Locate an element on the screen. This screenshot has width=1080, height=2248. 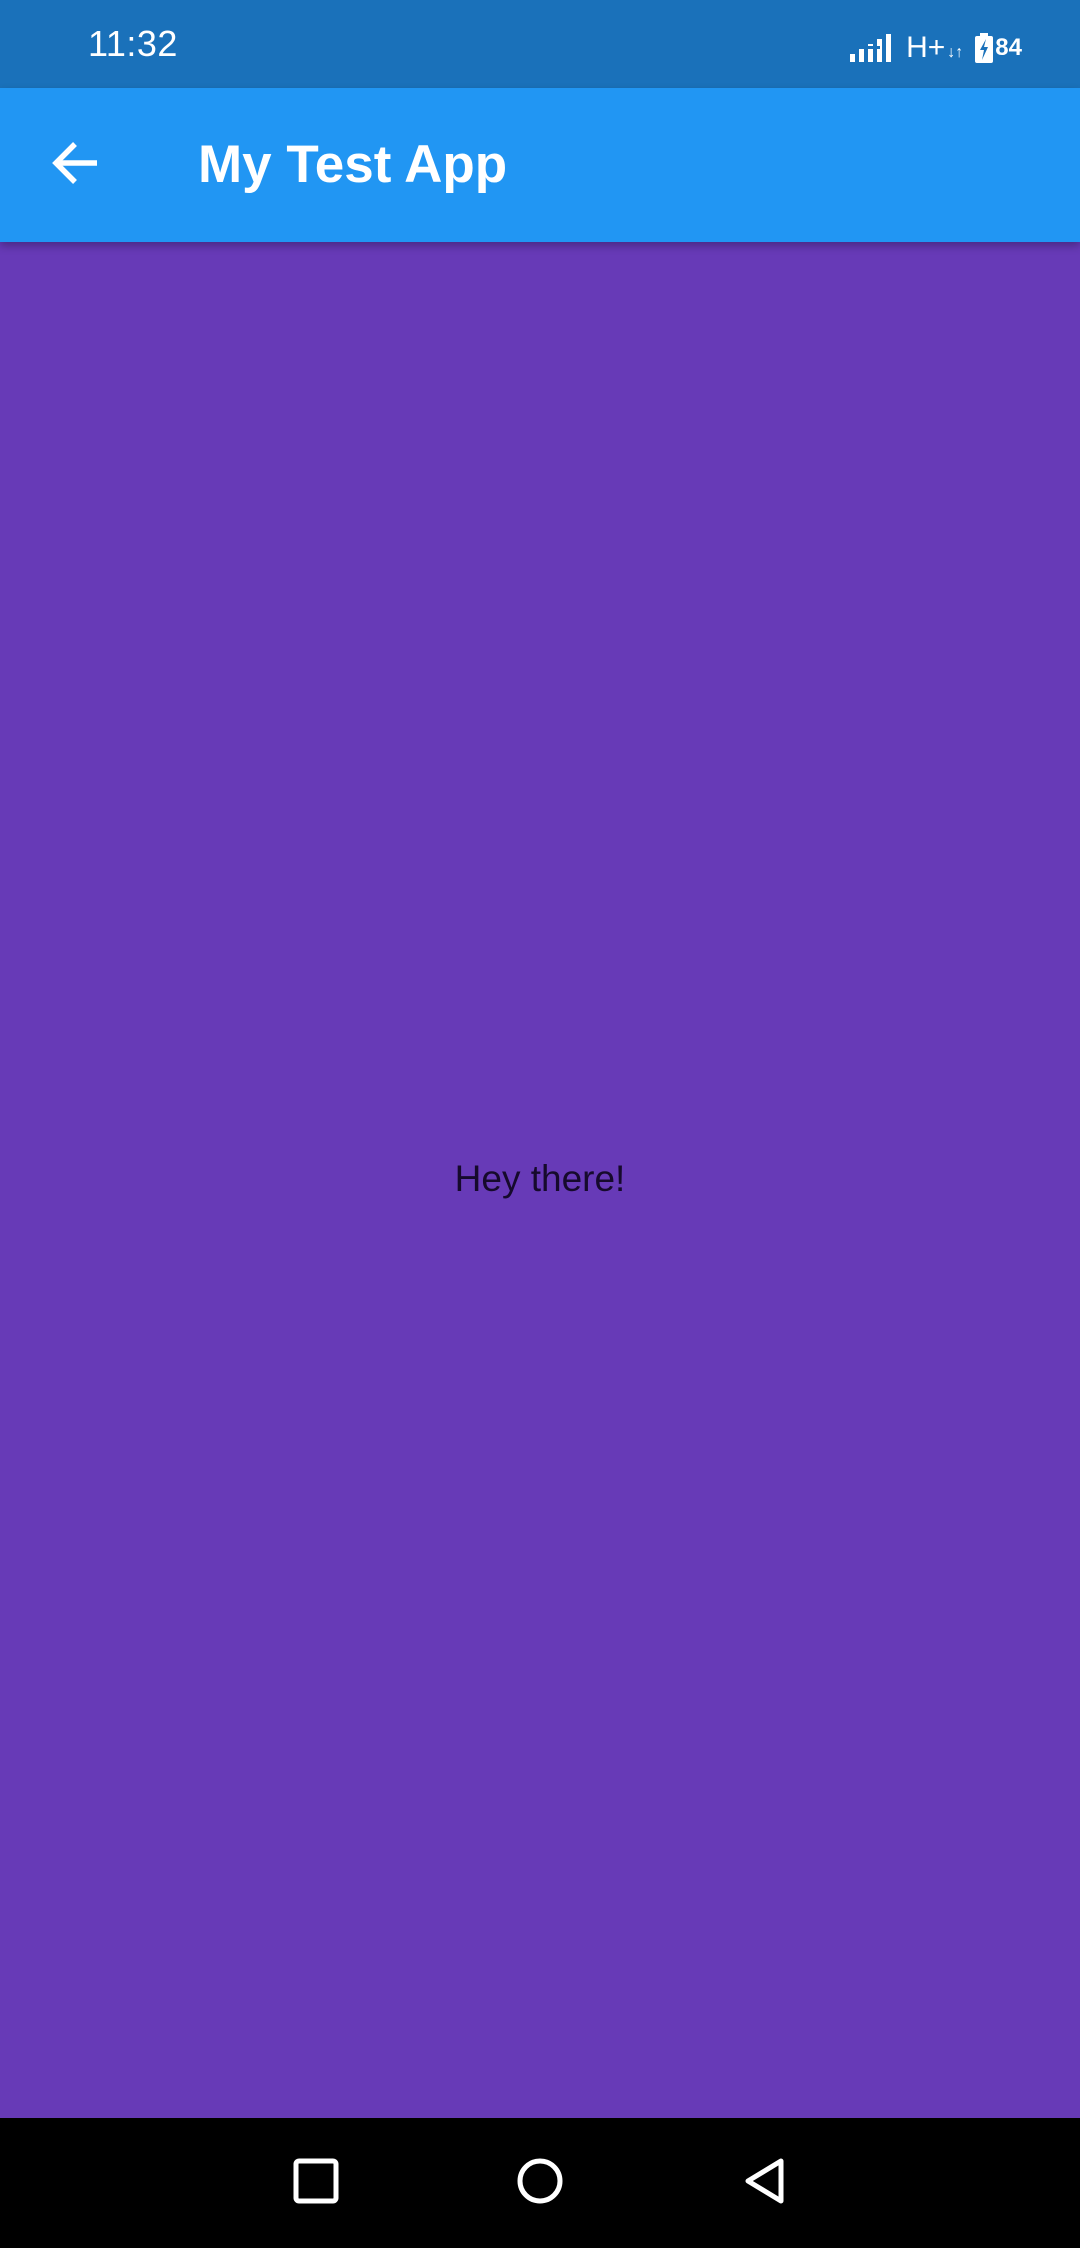
app-title: My Test App is located at coordinates (353, 164).